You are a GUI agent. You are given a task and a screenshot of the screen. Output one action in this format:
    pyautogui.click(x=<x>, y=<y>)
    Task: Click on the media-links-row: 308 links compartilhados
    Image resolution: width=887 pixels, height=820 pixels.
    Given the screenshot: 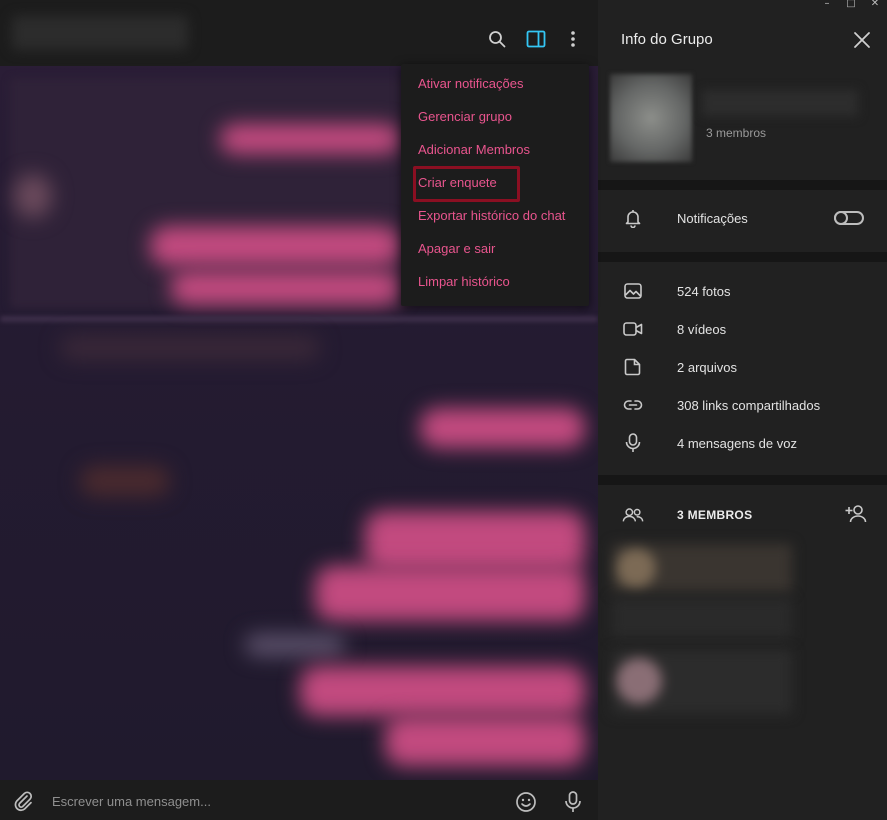 What is the action you would take?
    pyautogui.click(x=742, y=405)
    